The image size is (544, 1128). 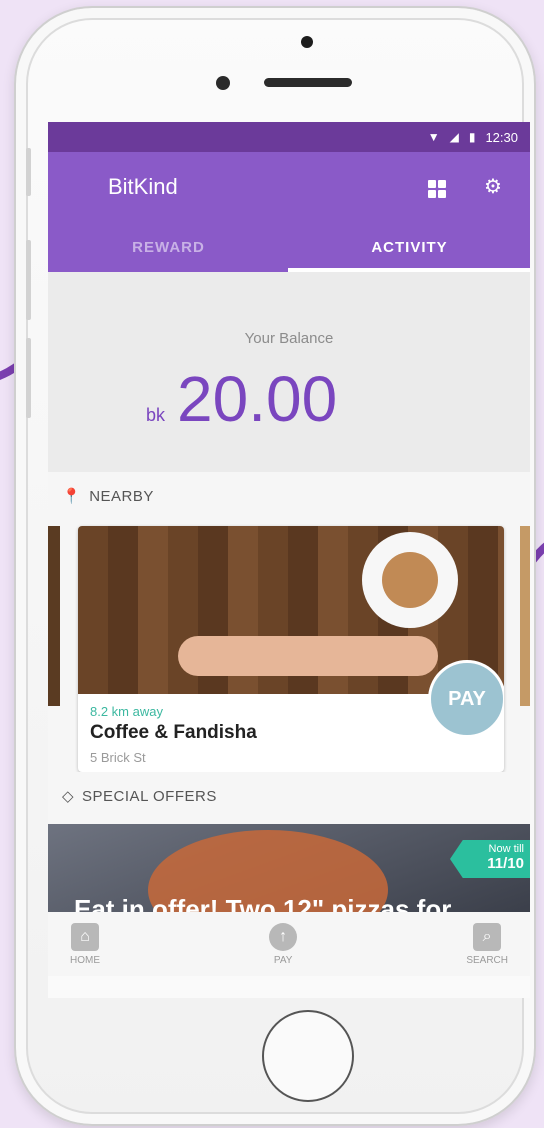 I want to click on merchant-photo, so click(x=291, y=610).